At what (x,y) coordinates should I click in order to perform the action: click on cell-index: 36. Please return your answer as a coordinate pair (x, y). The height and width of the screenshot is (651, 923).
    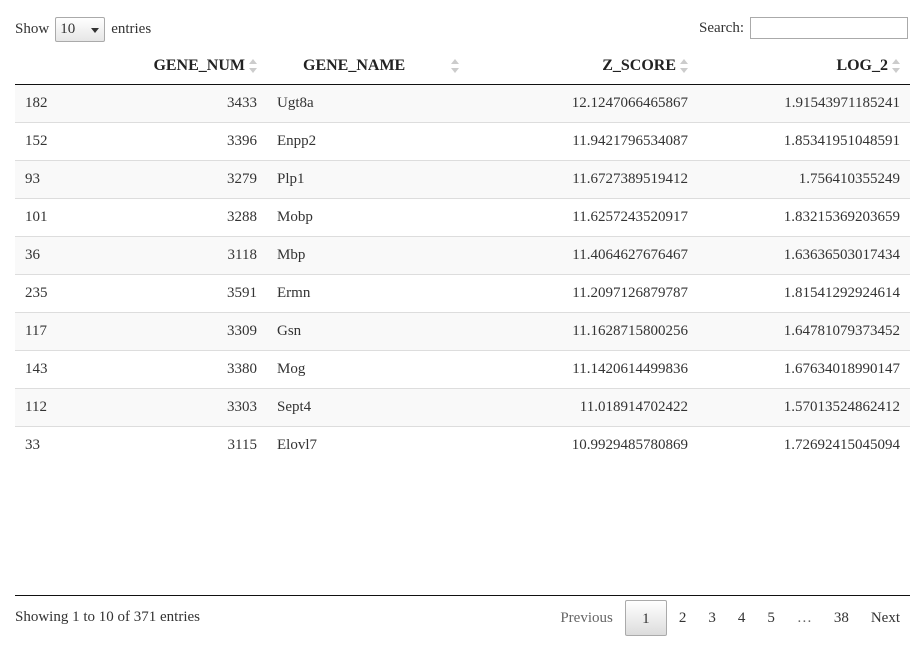
    Looking at the image, I should click on (55, 255).